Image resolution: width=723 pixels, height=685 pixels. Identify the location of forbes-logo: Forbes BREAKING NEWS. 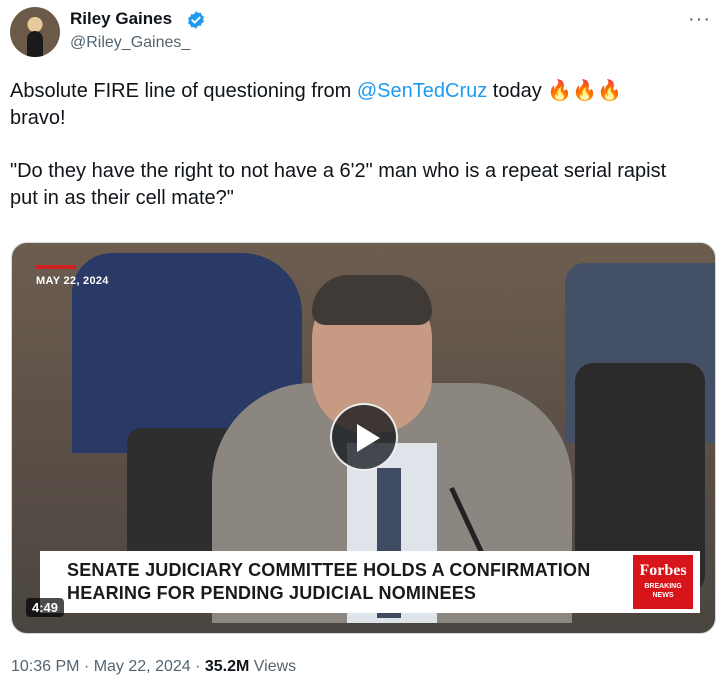
(663, 582).